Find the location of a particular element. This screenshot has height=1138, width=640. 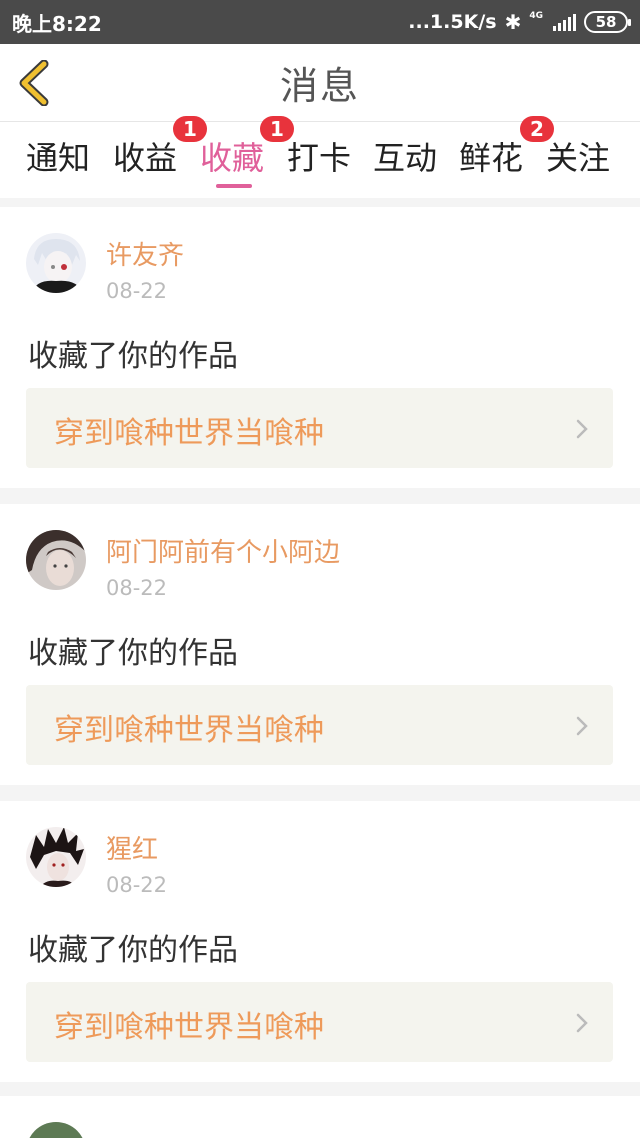

battery-level: 58 is located at coordinates (606, 22).